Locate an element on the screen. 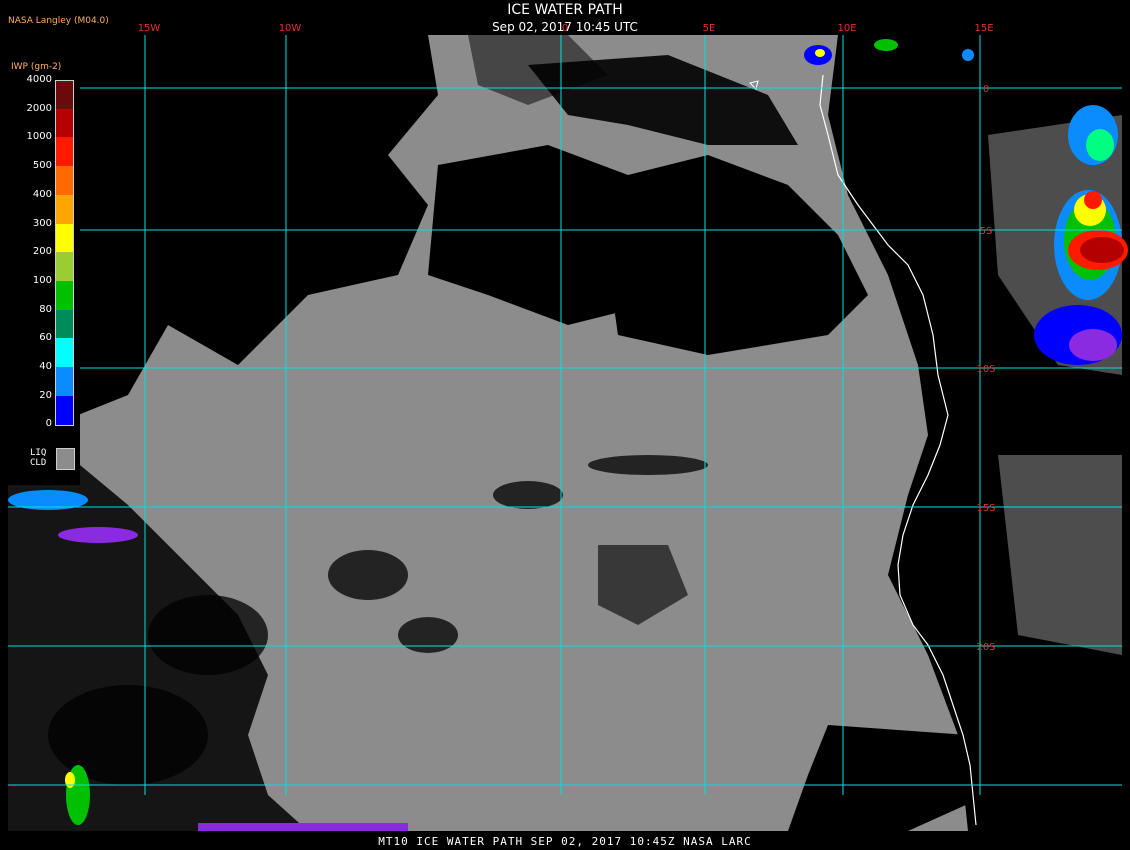 The width and height of the screenshot is (1130, 850). legend-liquid-cloud-swatch is located at coordinates (65, 459).